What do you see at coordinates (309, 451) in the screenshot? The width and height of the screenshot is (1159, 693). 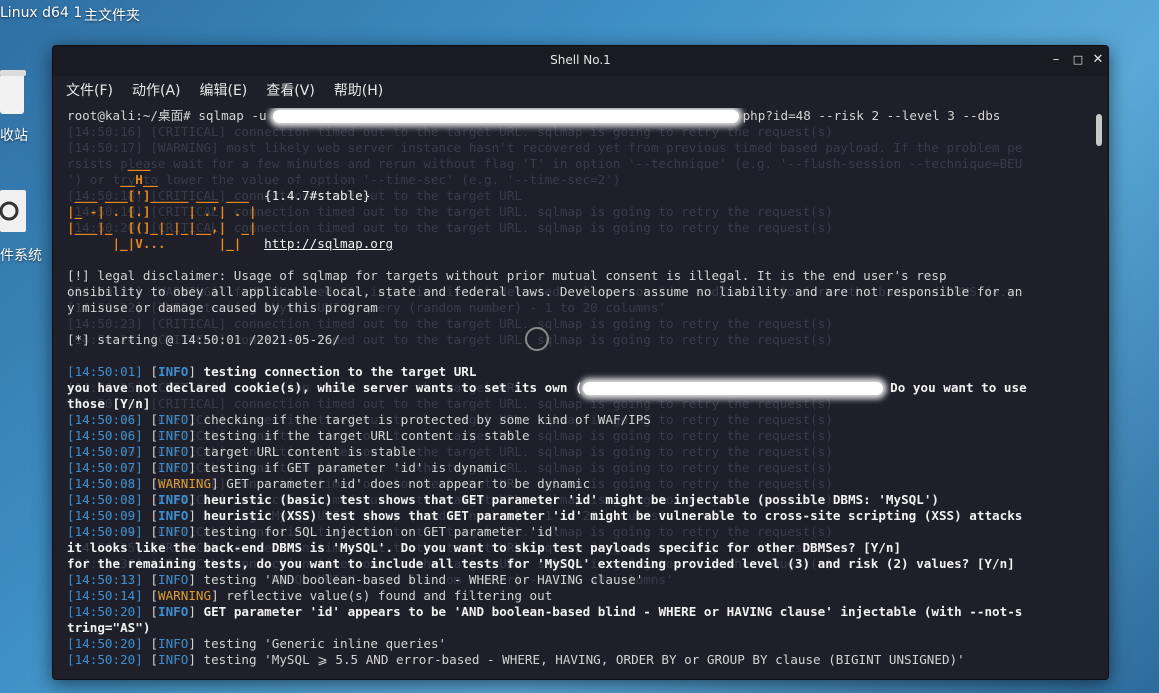 I see `log-message: target URL content is stable` at bounding box center [309, 451].